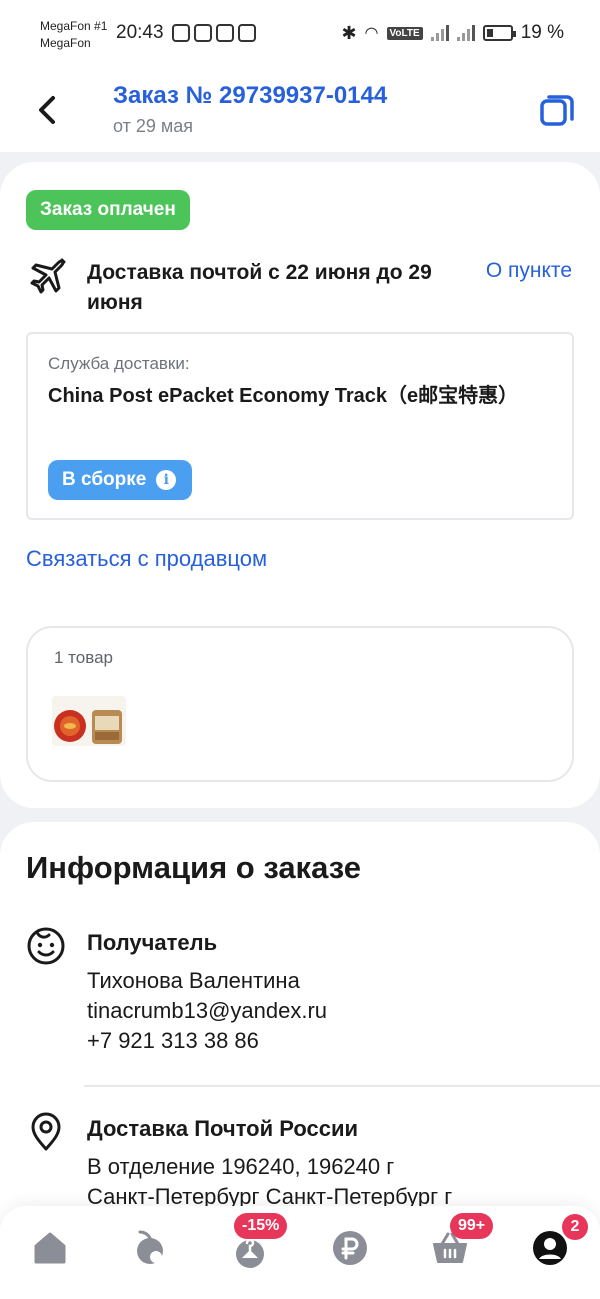  I want to click on carrier-line-2: MegaFon, so click(65, 43).